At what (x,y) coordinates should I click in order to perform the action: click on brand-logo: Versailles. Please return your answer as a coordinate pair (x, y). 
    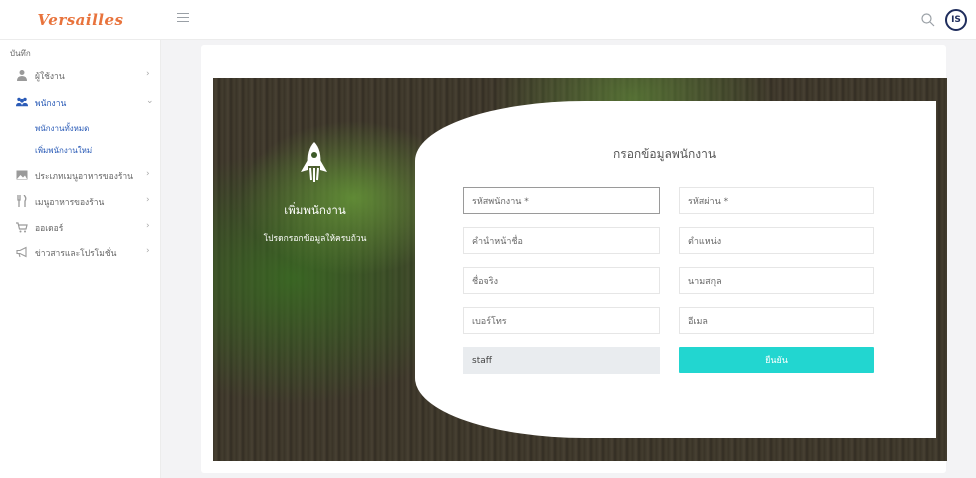
    Looking at the image, I should click on (80, 20).